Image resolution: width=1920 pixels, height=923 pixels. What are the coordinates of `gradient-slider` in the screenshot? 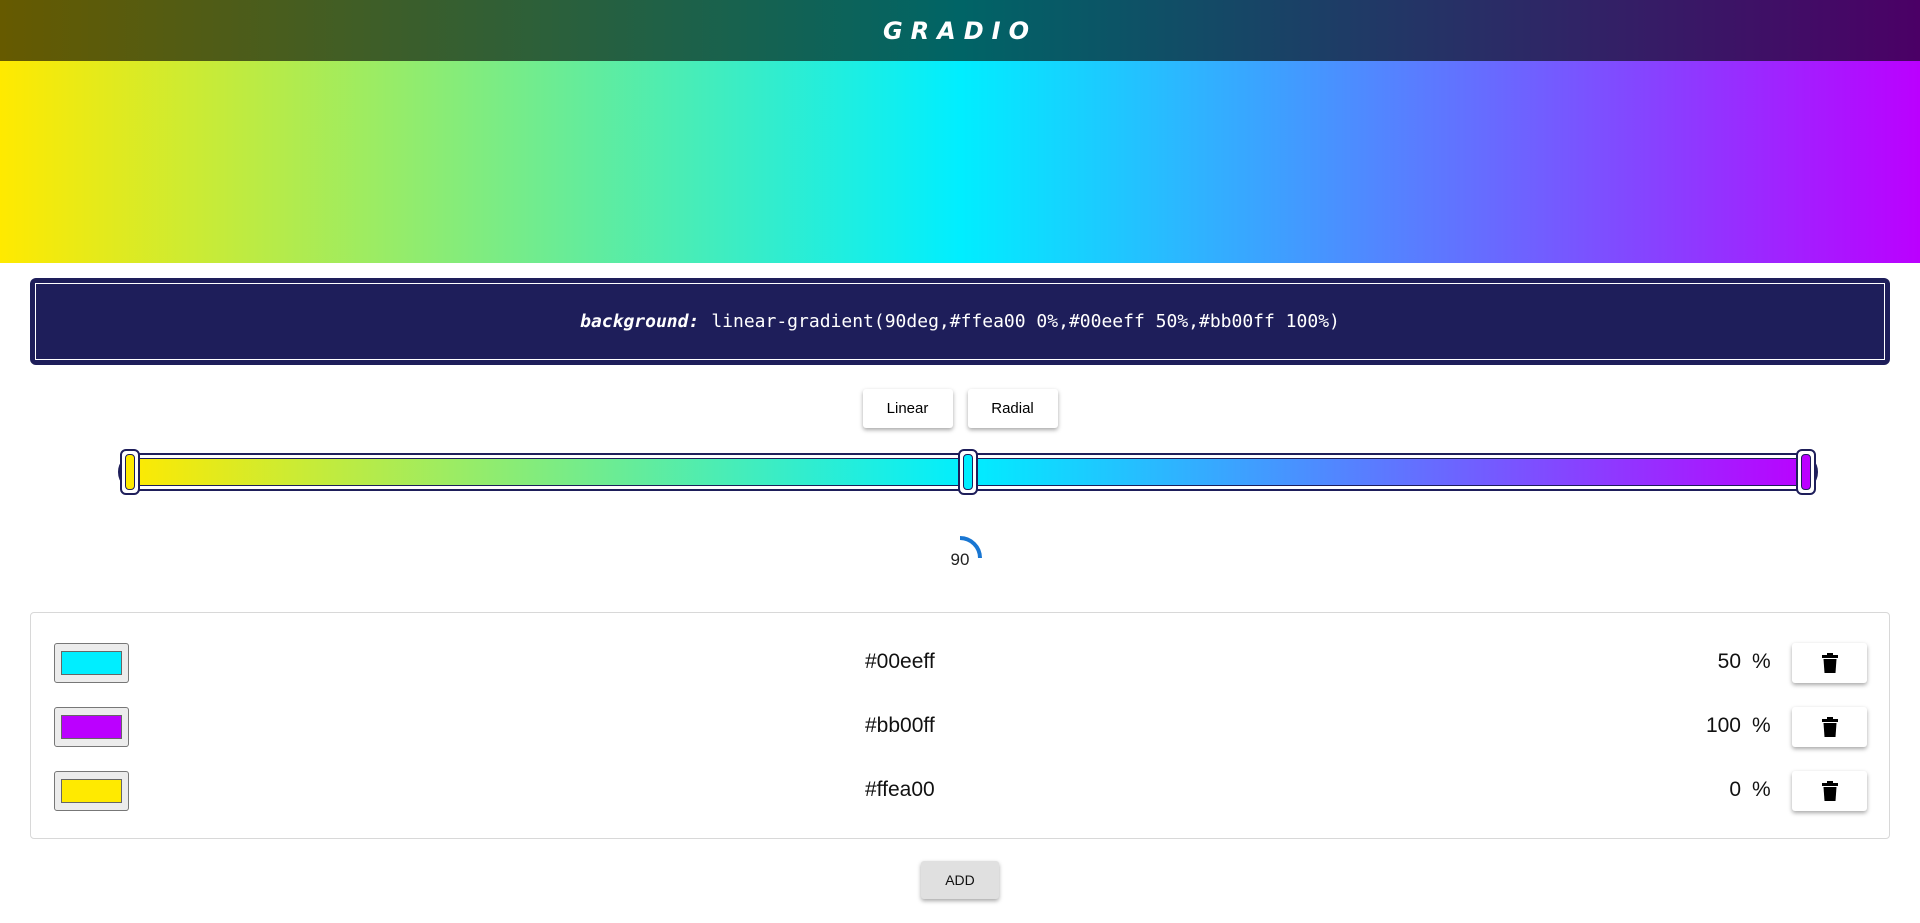 It's located at (968, 472).